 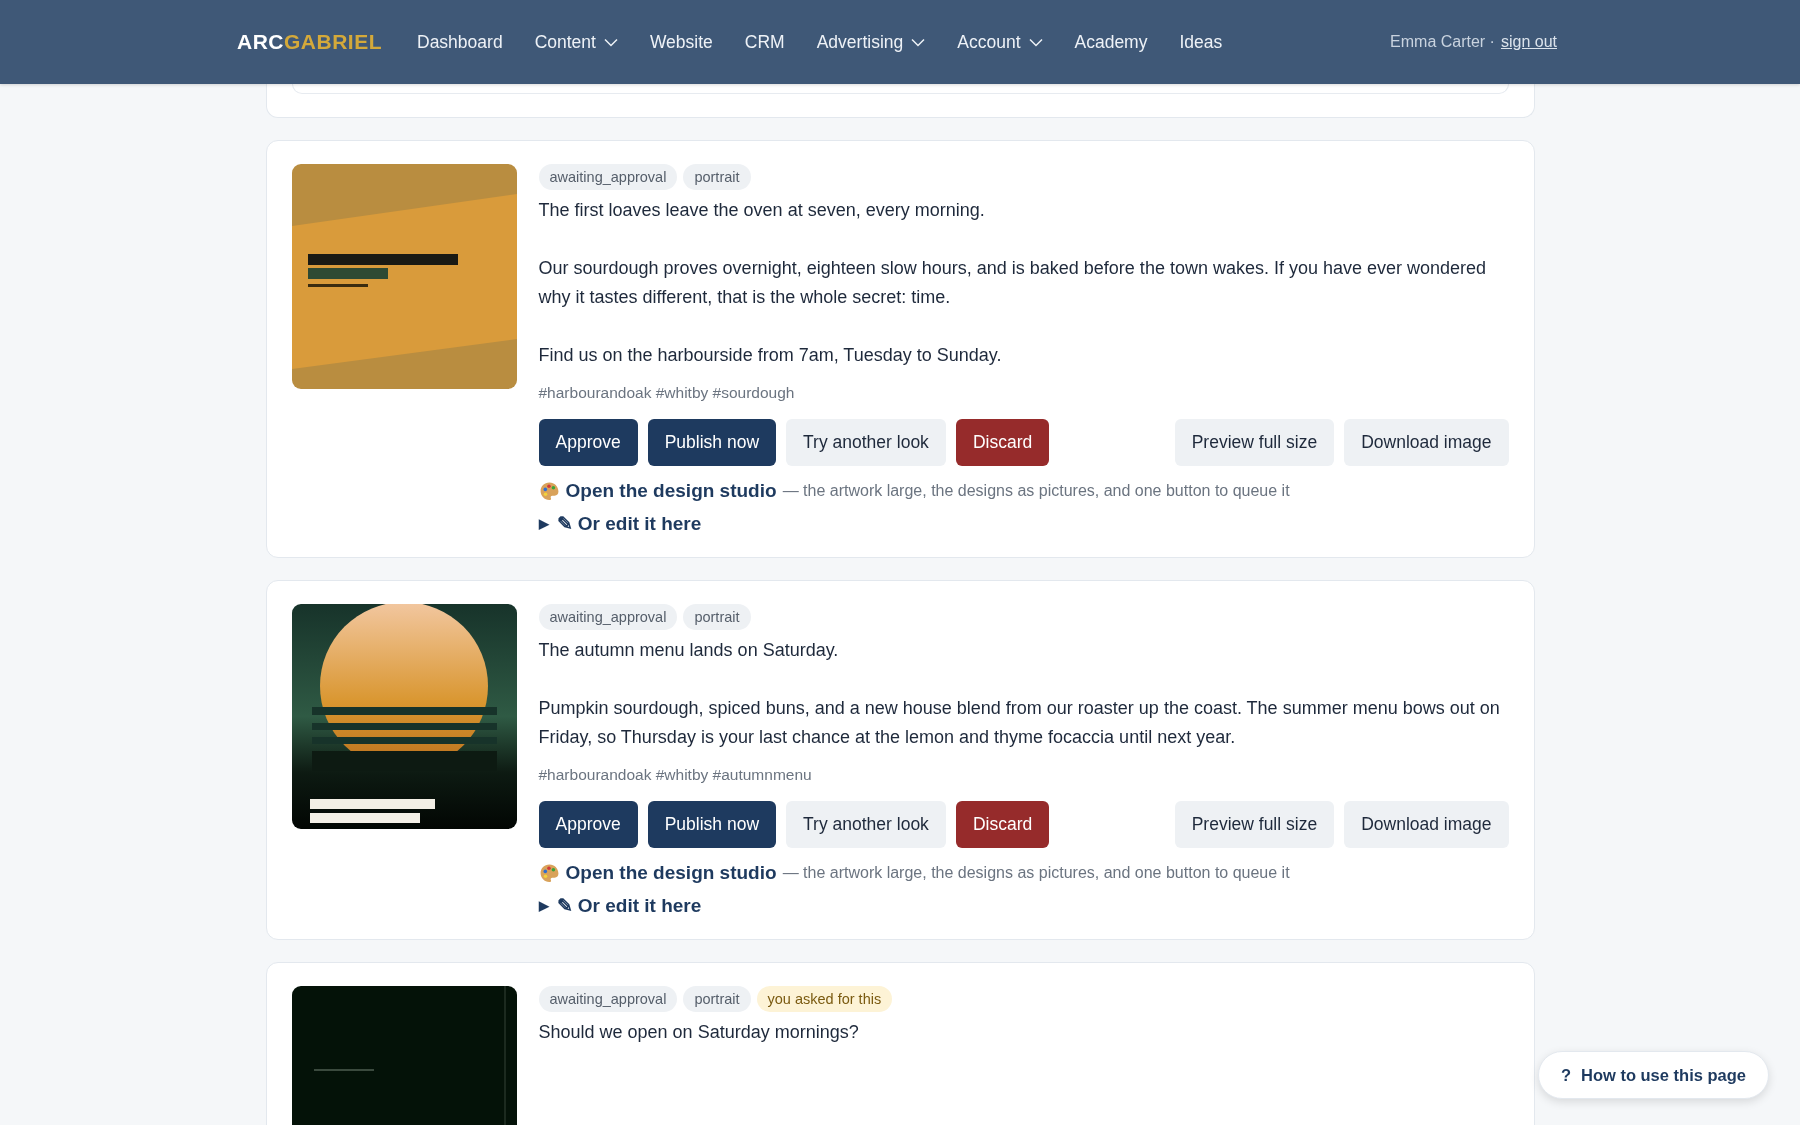 What do you see at coordinates (1201, 42) in the screenshot?
I see `nav-link: Ideas` at bounding box center [1201, 42].